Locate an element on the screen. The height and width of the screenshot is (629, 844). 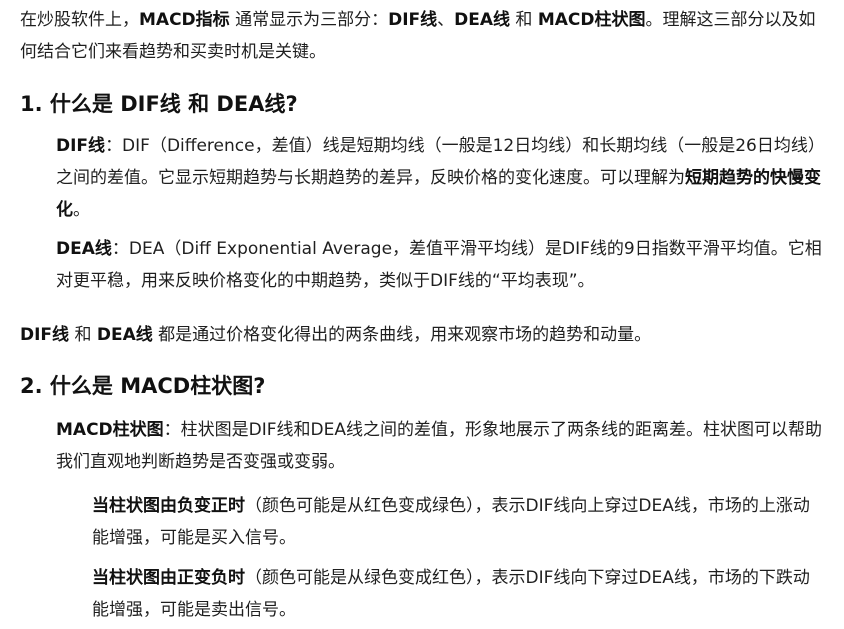
intro-bold-dea: DEA线 is located at coordinates (482, 20).